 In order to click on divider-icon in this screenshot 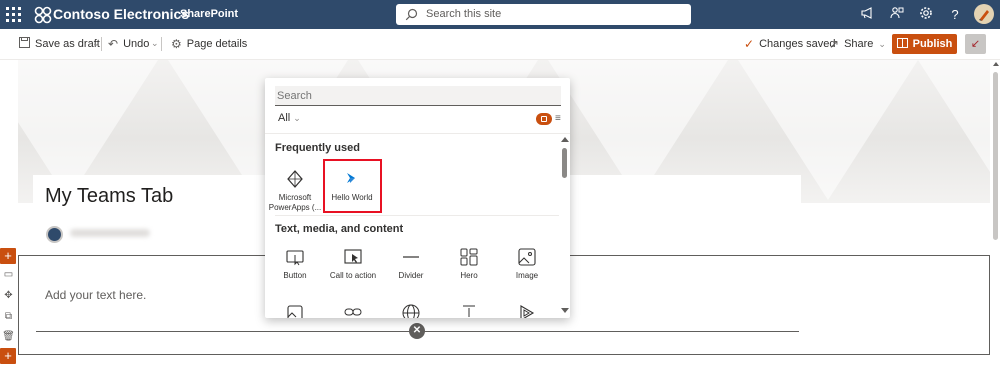, I will do `click(411, 257)`.